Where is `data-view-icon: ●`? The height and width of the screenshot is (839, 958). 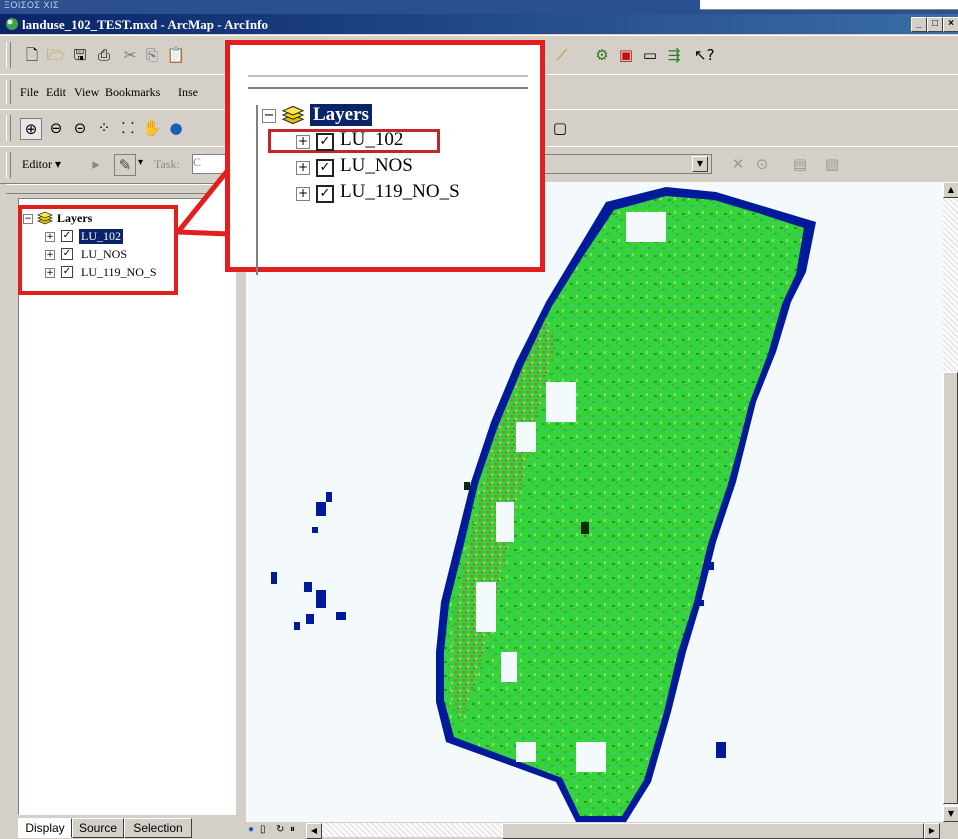 data-view-icon: ● is located at coordinates (251, 829).